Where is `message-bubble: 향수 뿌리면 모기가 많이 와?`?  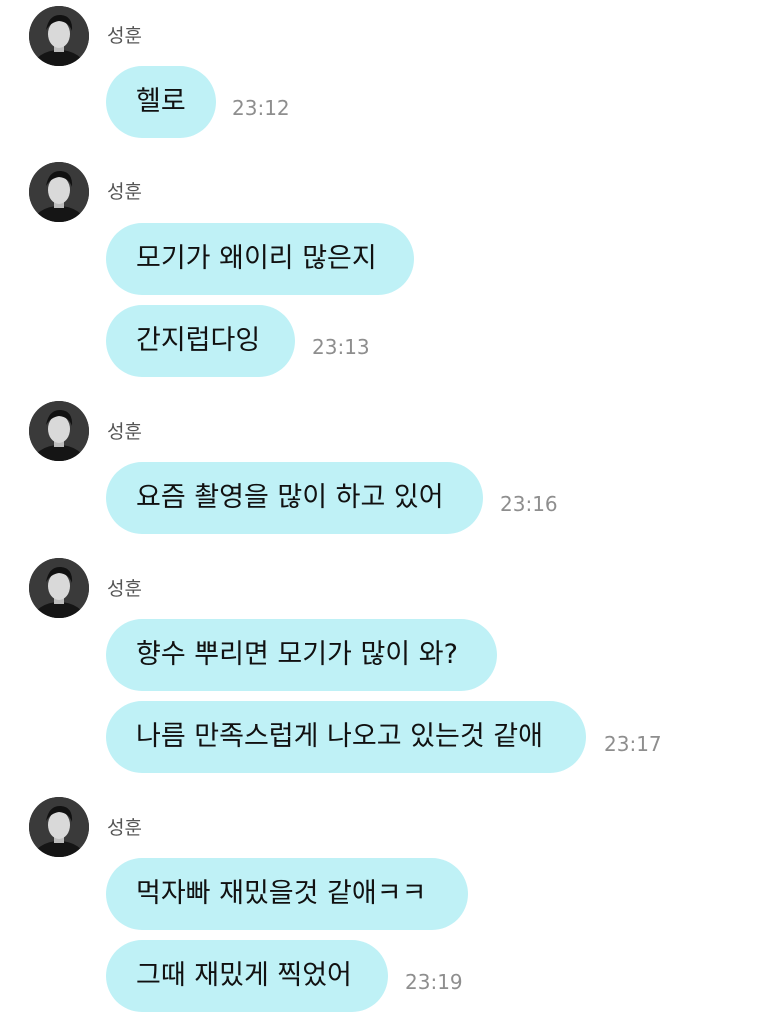 message-bubble: 향수 뿌리면 모기가 많이 와? is located at coordinates (301, 655).